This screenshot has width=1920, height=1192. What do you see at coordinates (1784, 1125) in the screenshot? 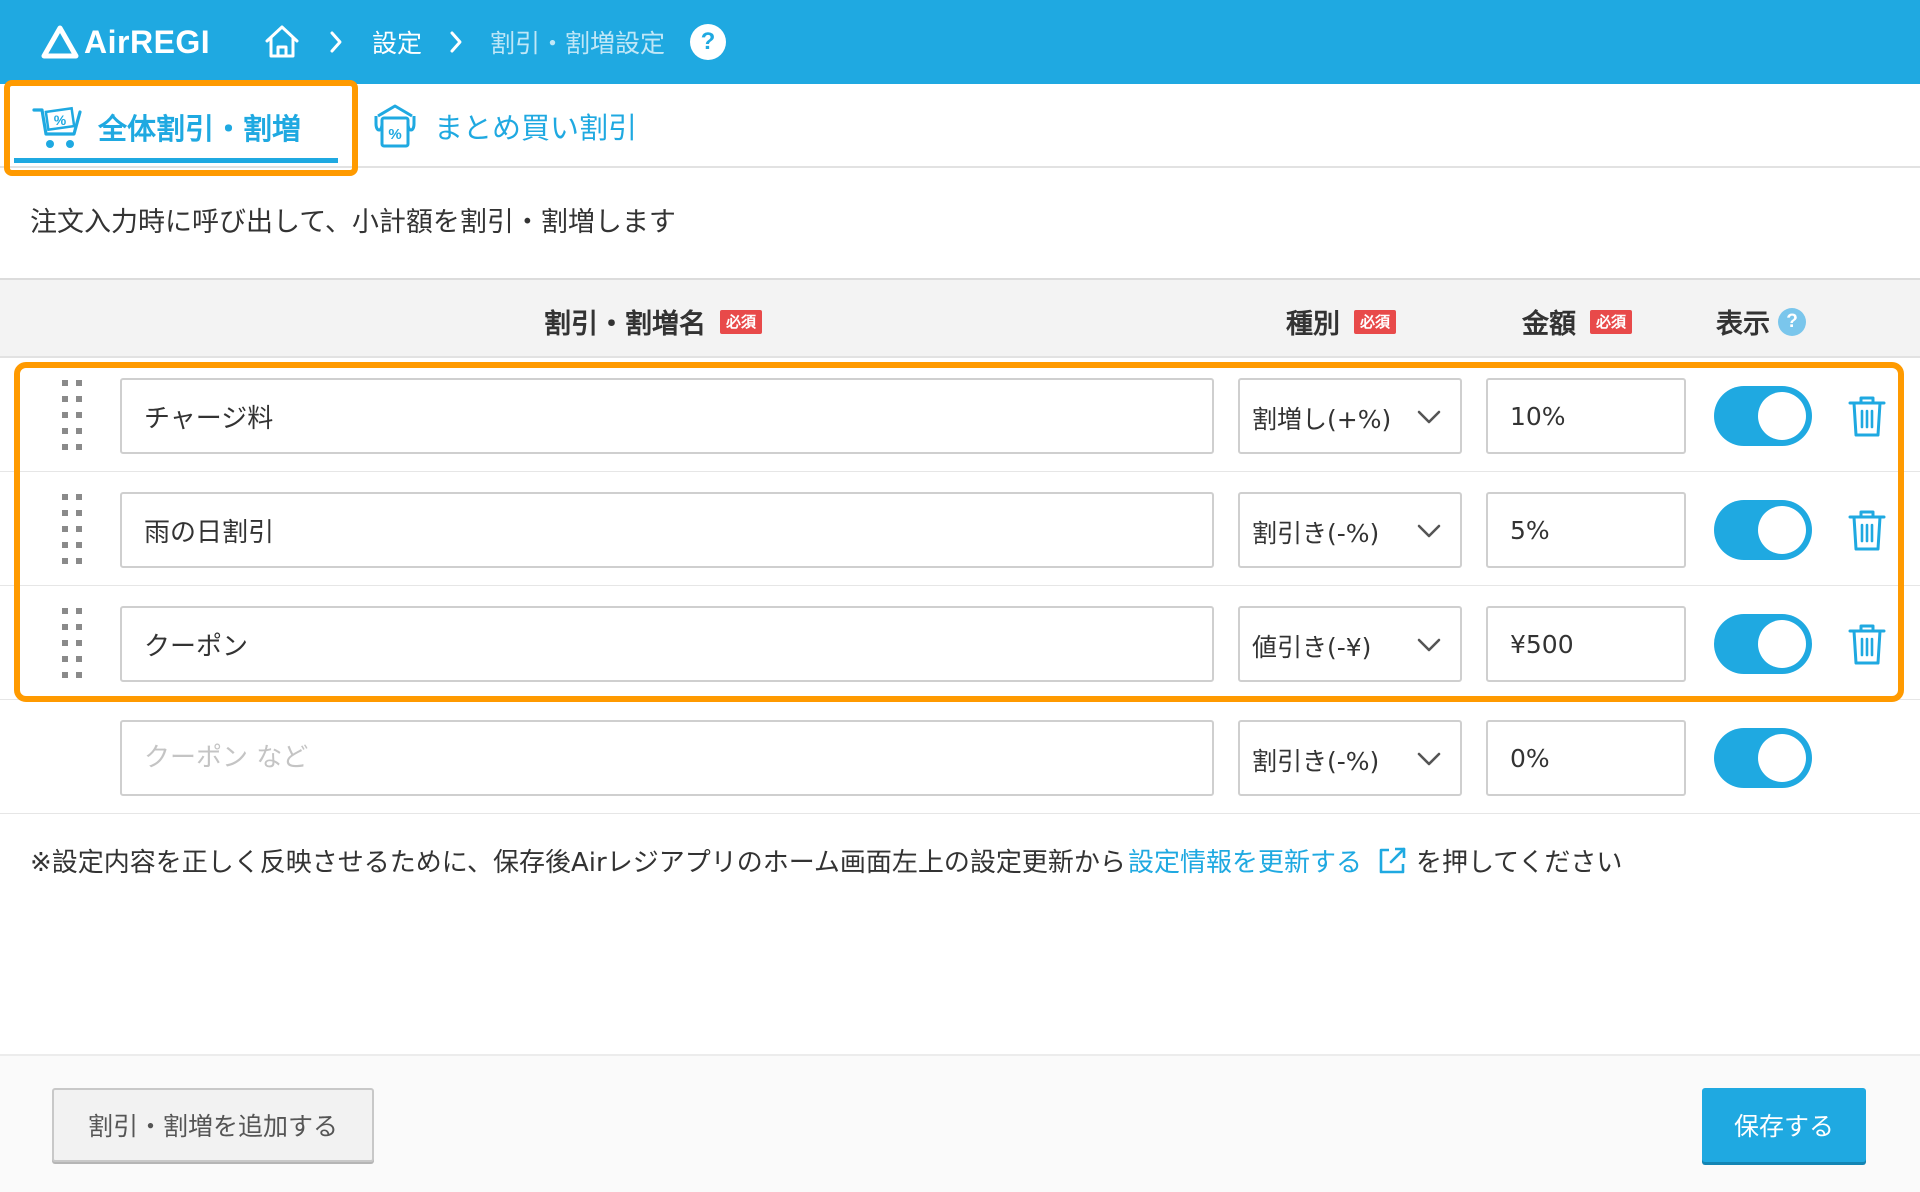
I see `save-button: 保存する` at bounding box center [1784, 1125].